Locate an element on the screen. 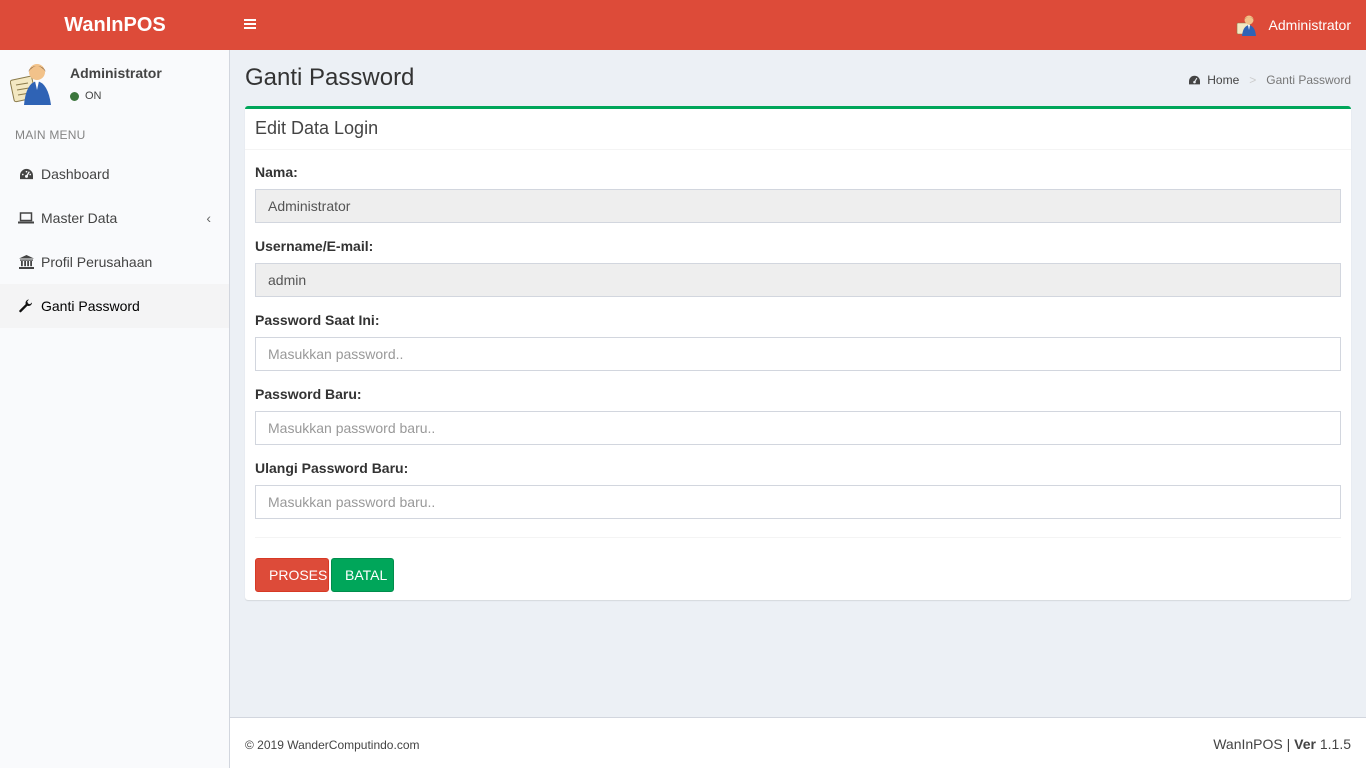  user-status: ON is located at coordinates (86, 96).